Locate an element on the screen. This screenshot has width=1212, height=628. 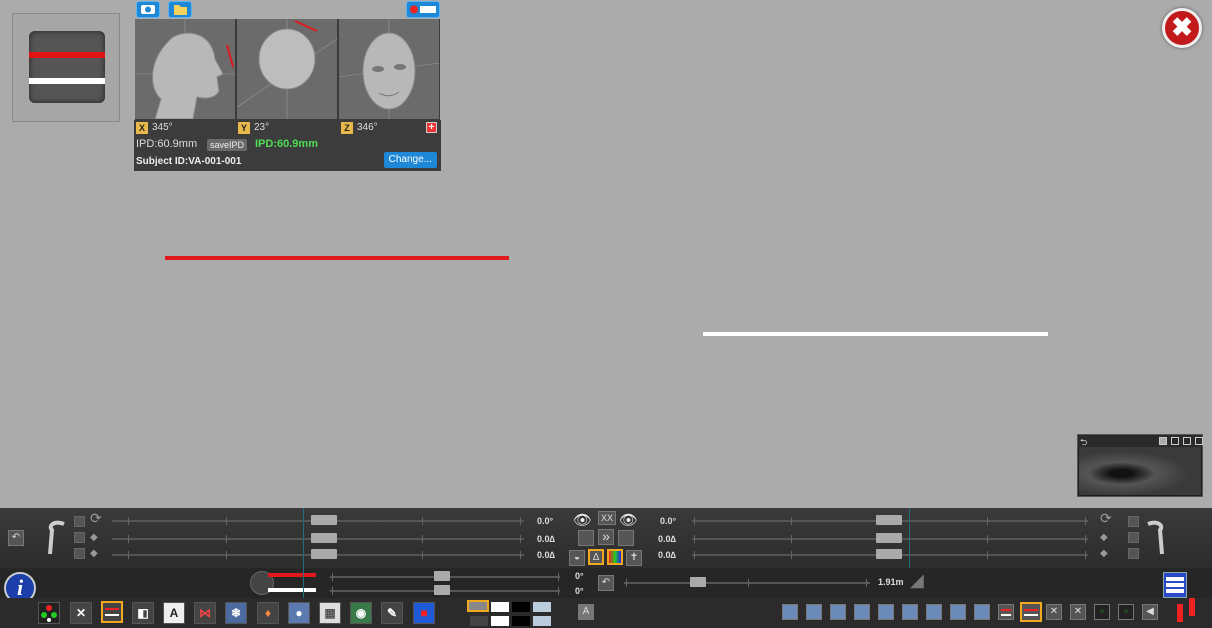
cover-left-button: ◒ is located at coordinates (577, 558).